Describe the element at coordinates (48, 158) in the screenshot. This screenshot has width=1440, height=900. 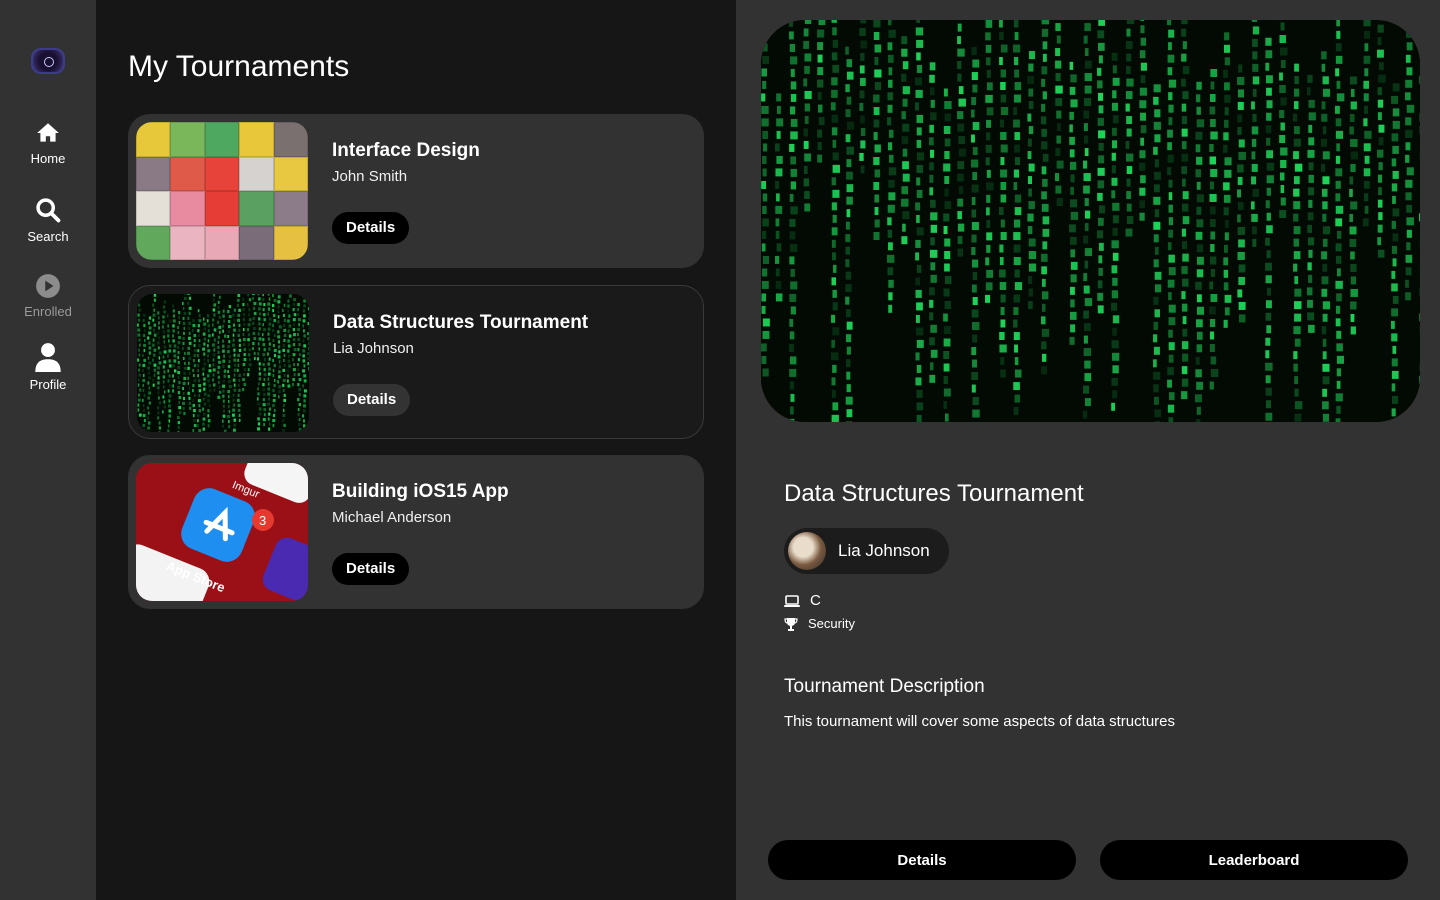
I see `sidebar-item-label: Home` at that location.